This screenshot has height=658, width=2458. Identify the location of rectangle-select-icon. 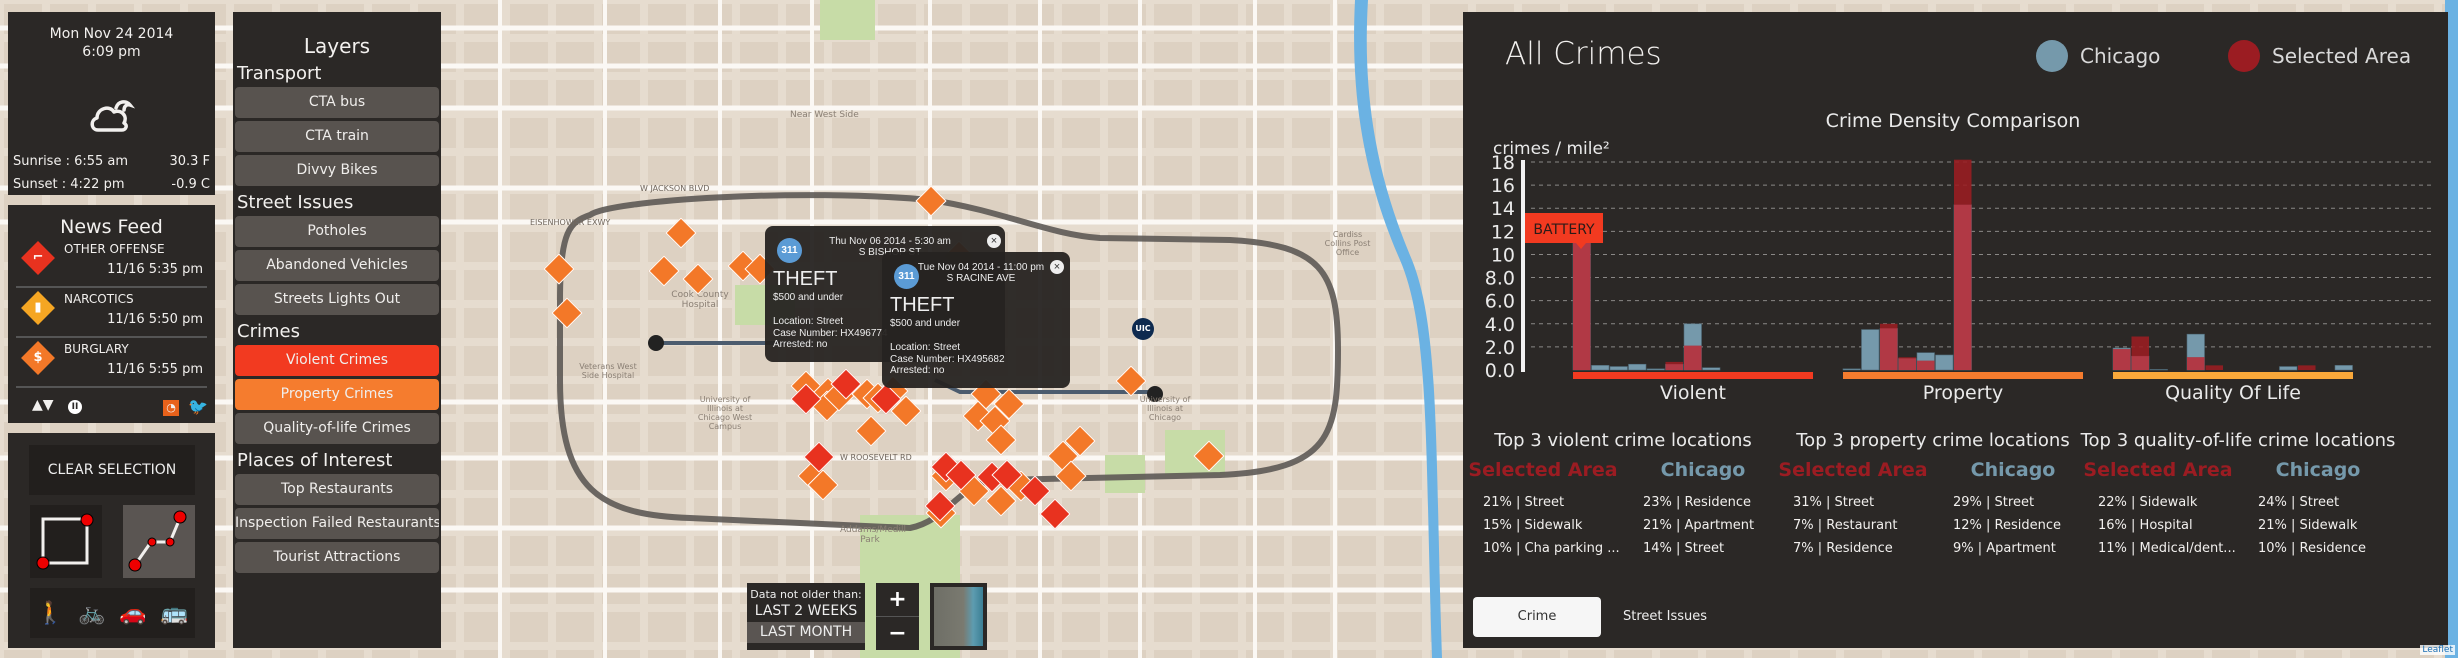
(65, 541).